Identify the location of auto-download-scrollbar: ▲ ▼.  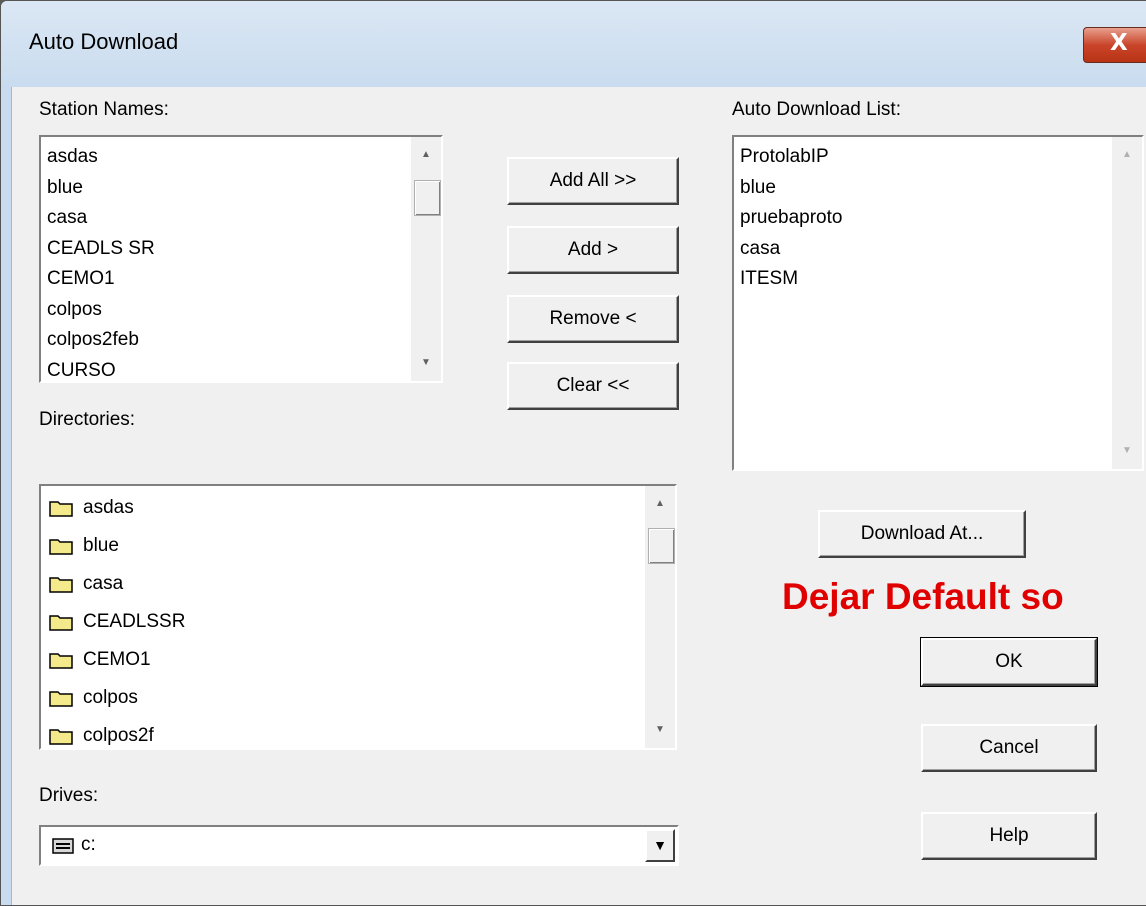
(1127, 303).